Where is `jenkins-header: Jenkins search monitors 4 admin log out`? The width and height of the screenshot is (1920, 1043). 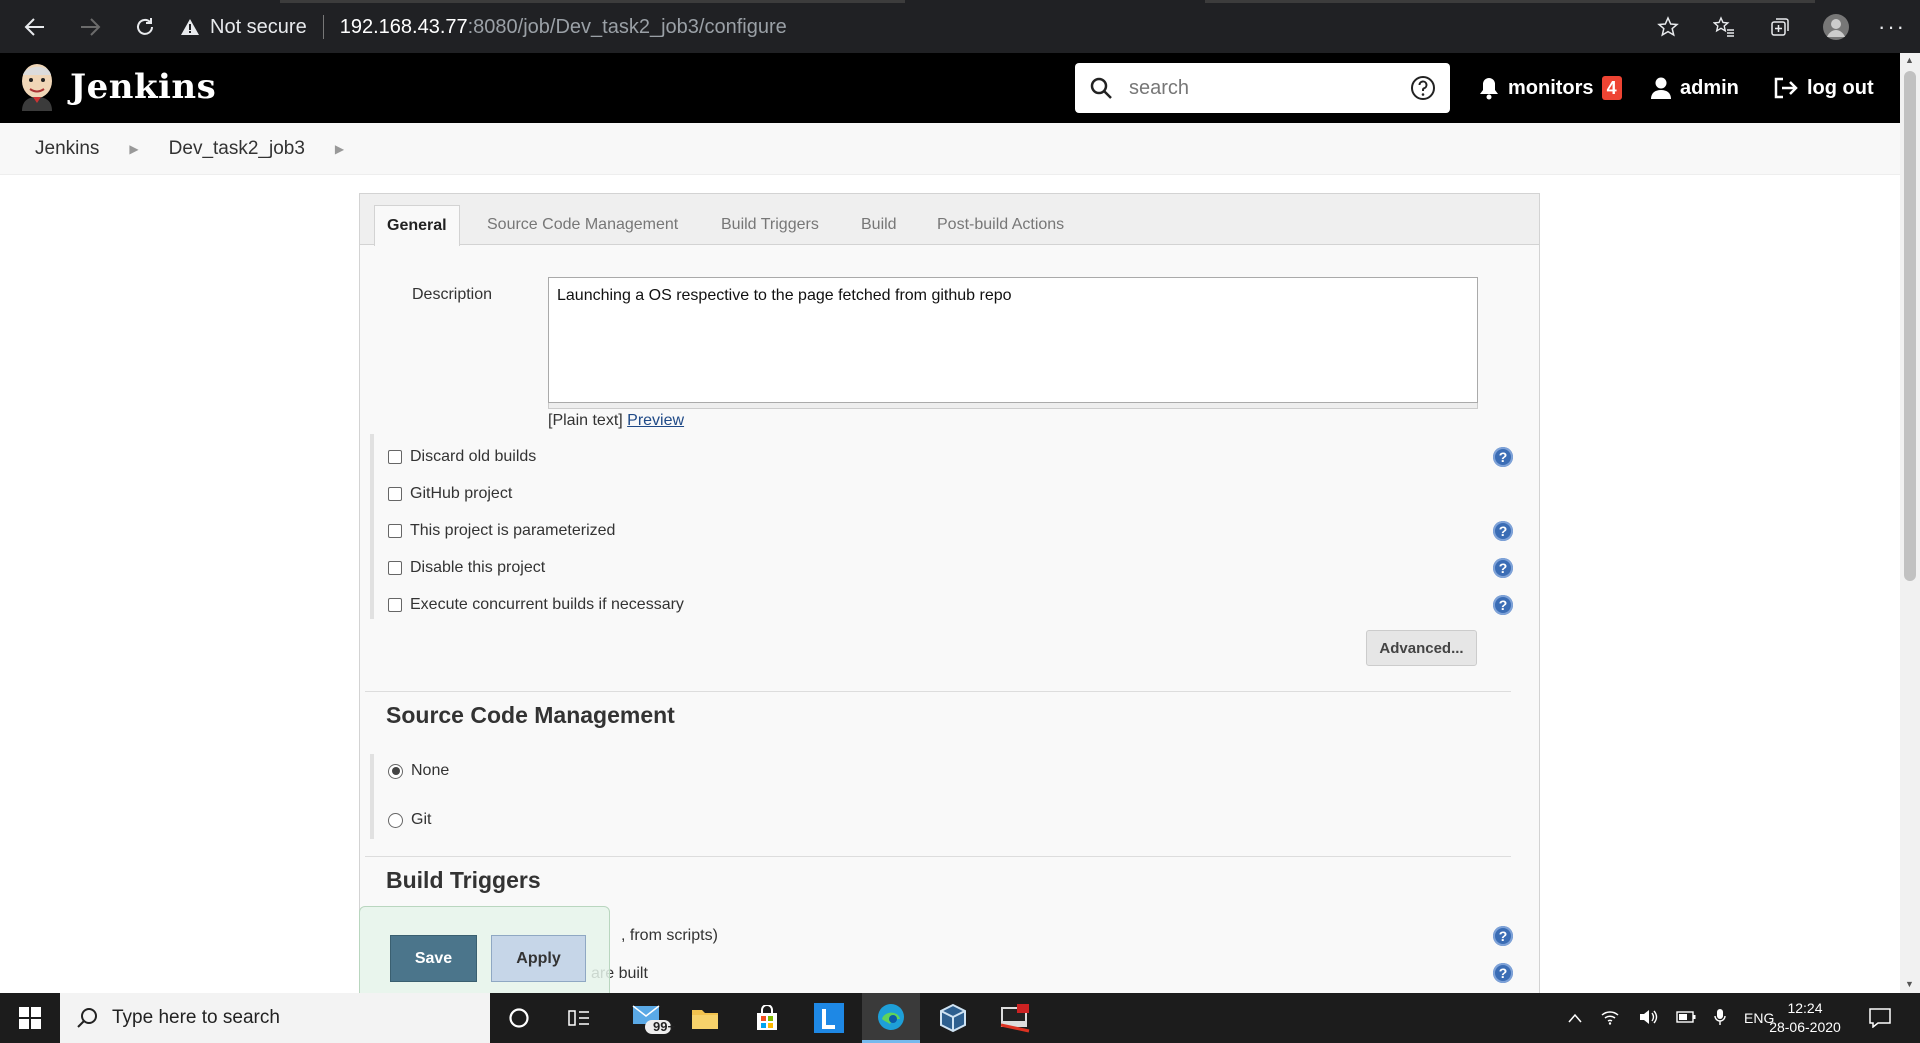
jenkins-header: Jenkins search monitors 4 admin log out is located at coordinates (950, 88).